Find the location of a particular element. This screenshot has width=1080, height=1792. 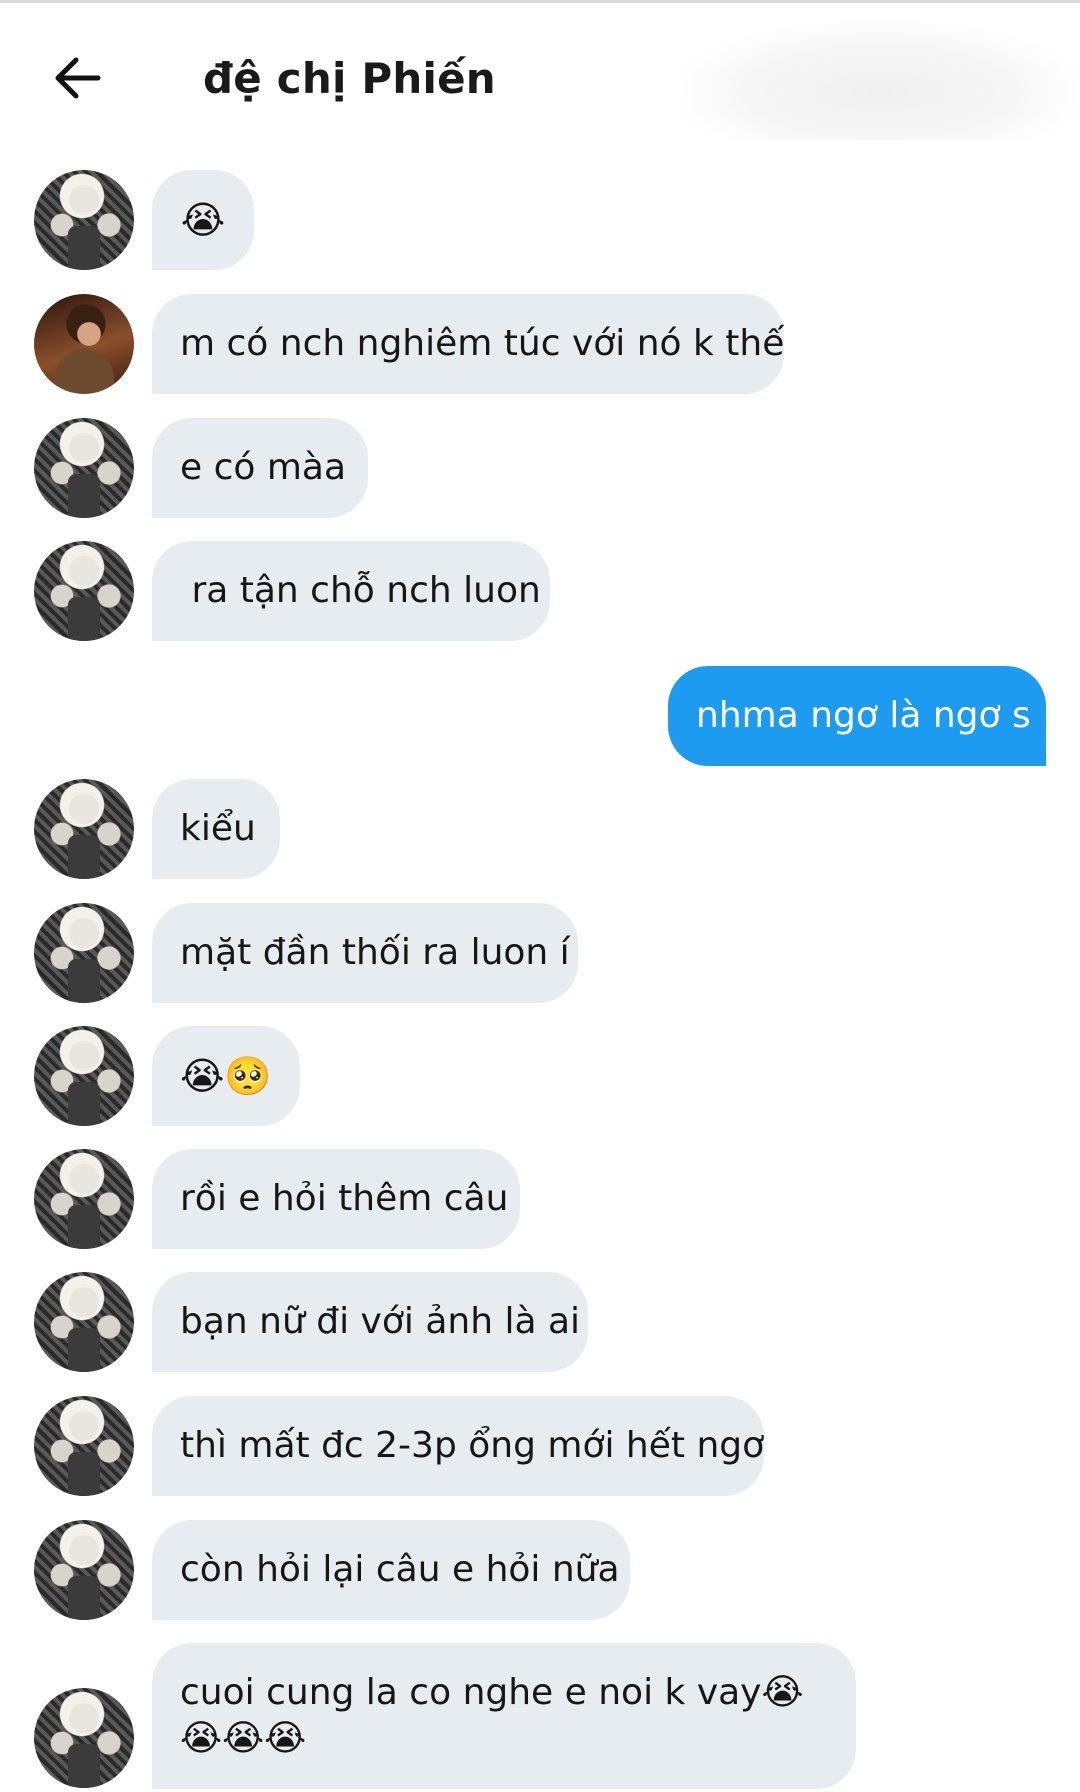

message-bubble: rồi e hỏi thêm câu is located at coordinates (336, 1199).